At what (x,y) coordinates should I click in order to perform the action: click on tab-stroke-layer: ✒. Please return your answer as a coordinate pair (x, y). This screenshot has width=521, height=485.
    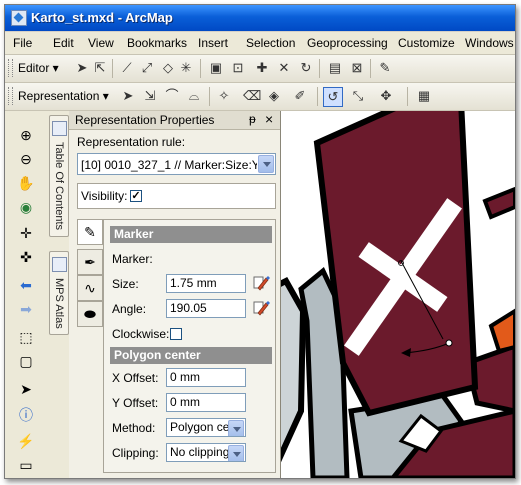
    Looking at the image, I should click on (90, 262).